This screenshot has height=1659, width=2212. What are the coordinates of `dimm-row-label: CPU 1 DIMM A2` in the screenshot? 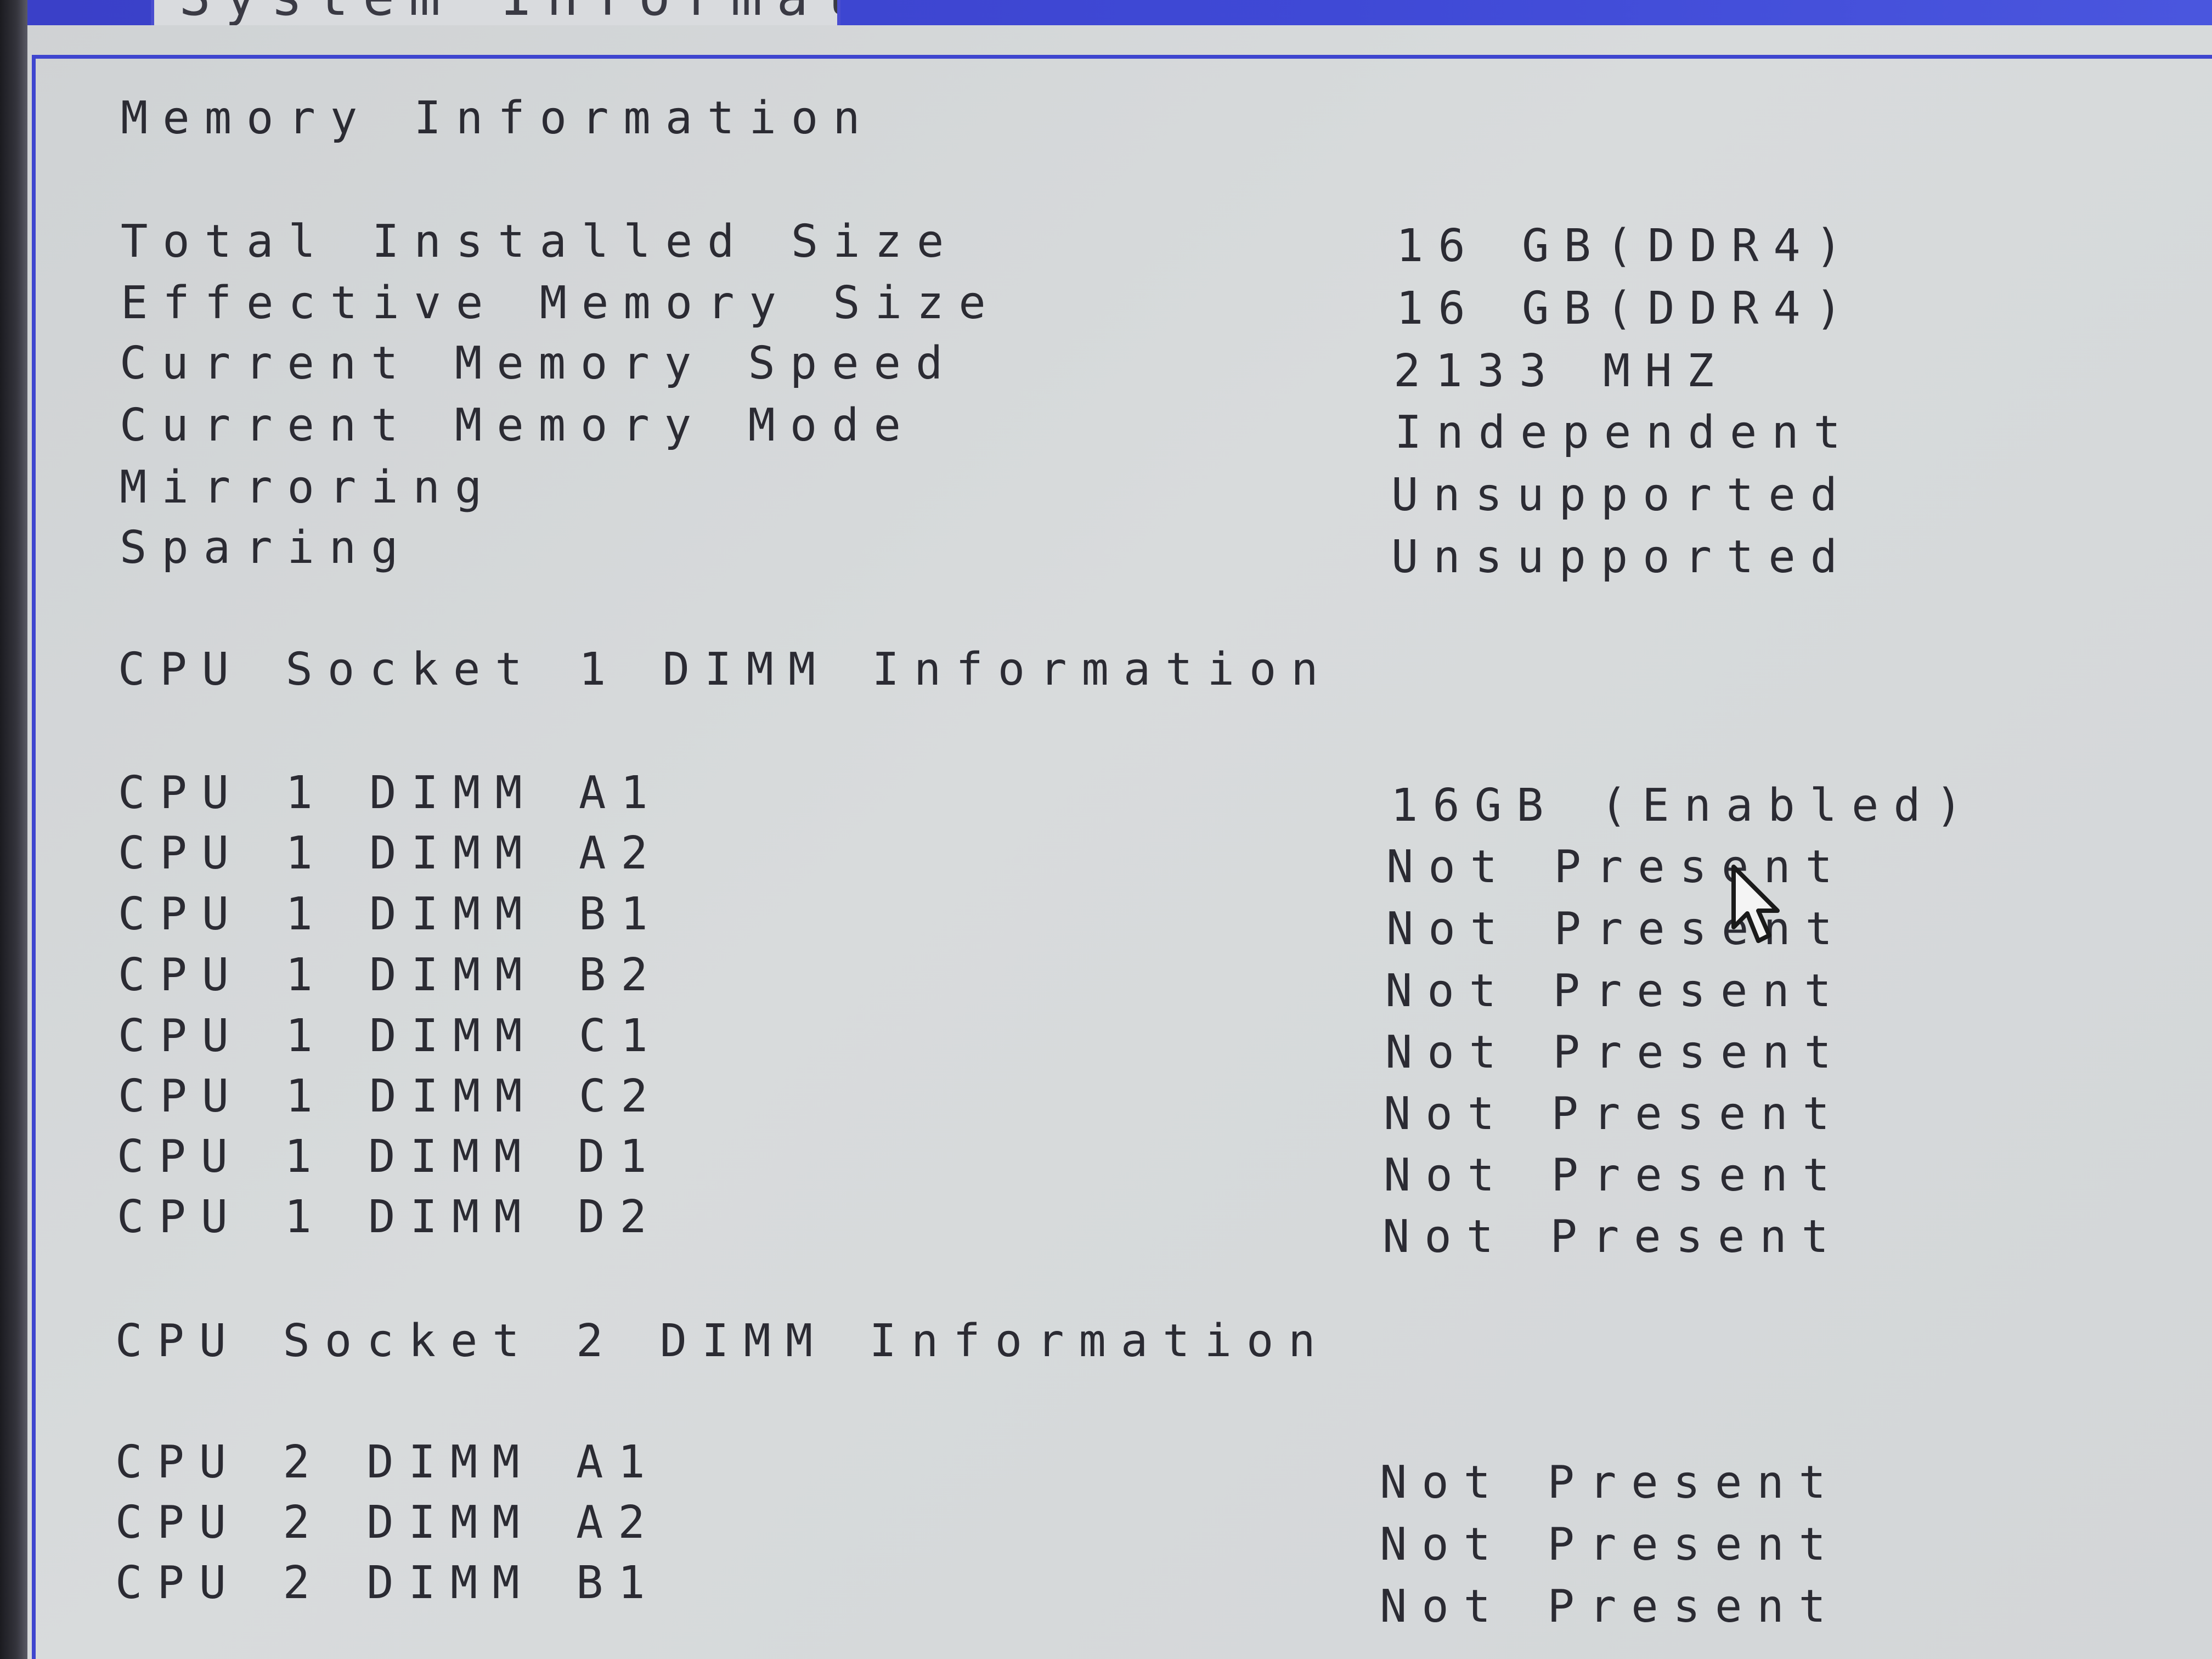 It's located at (391, 853).